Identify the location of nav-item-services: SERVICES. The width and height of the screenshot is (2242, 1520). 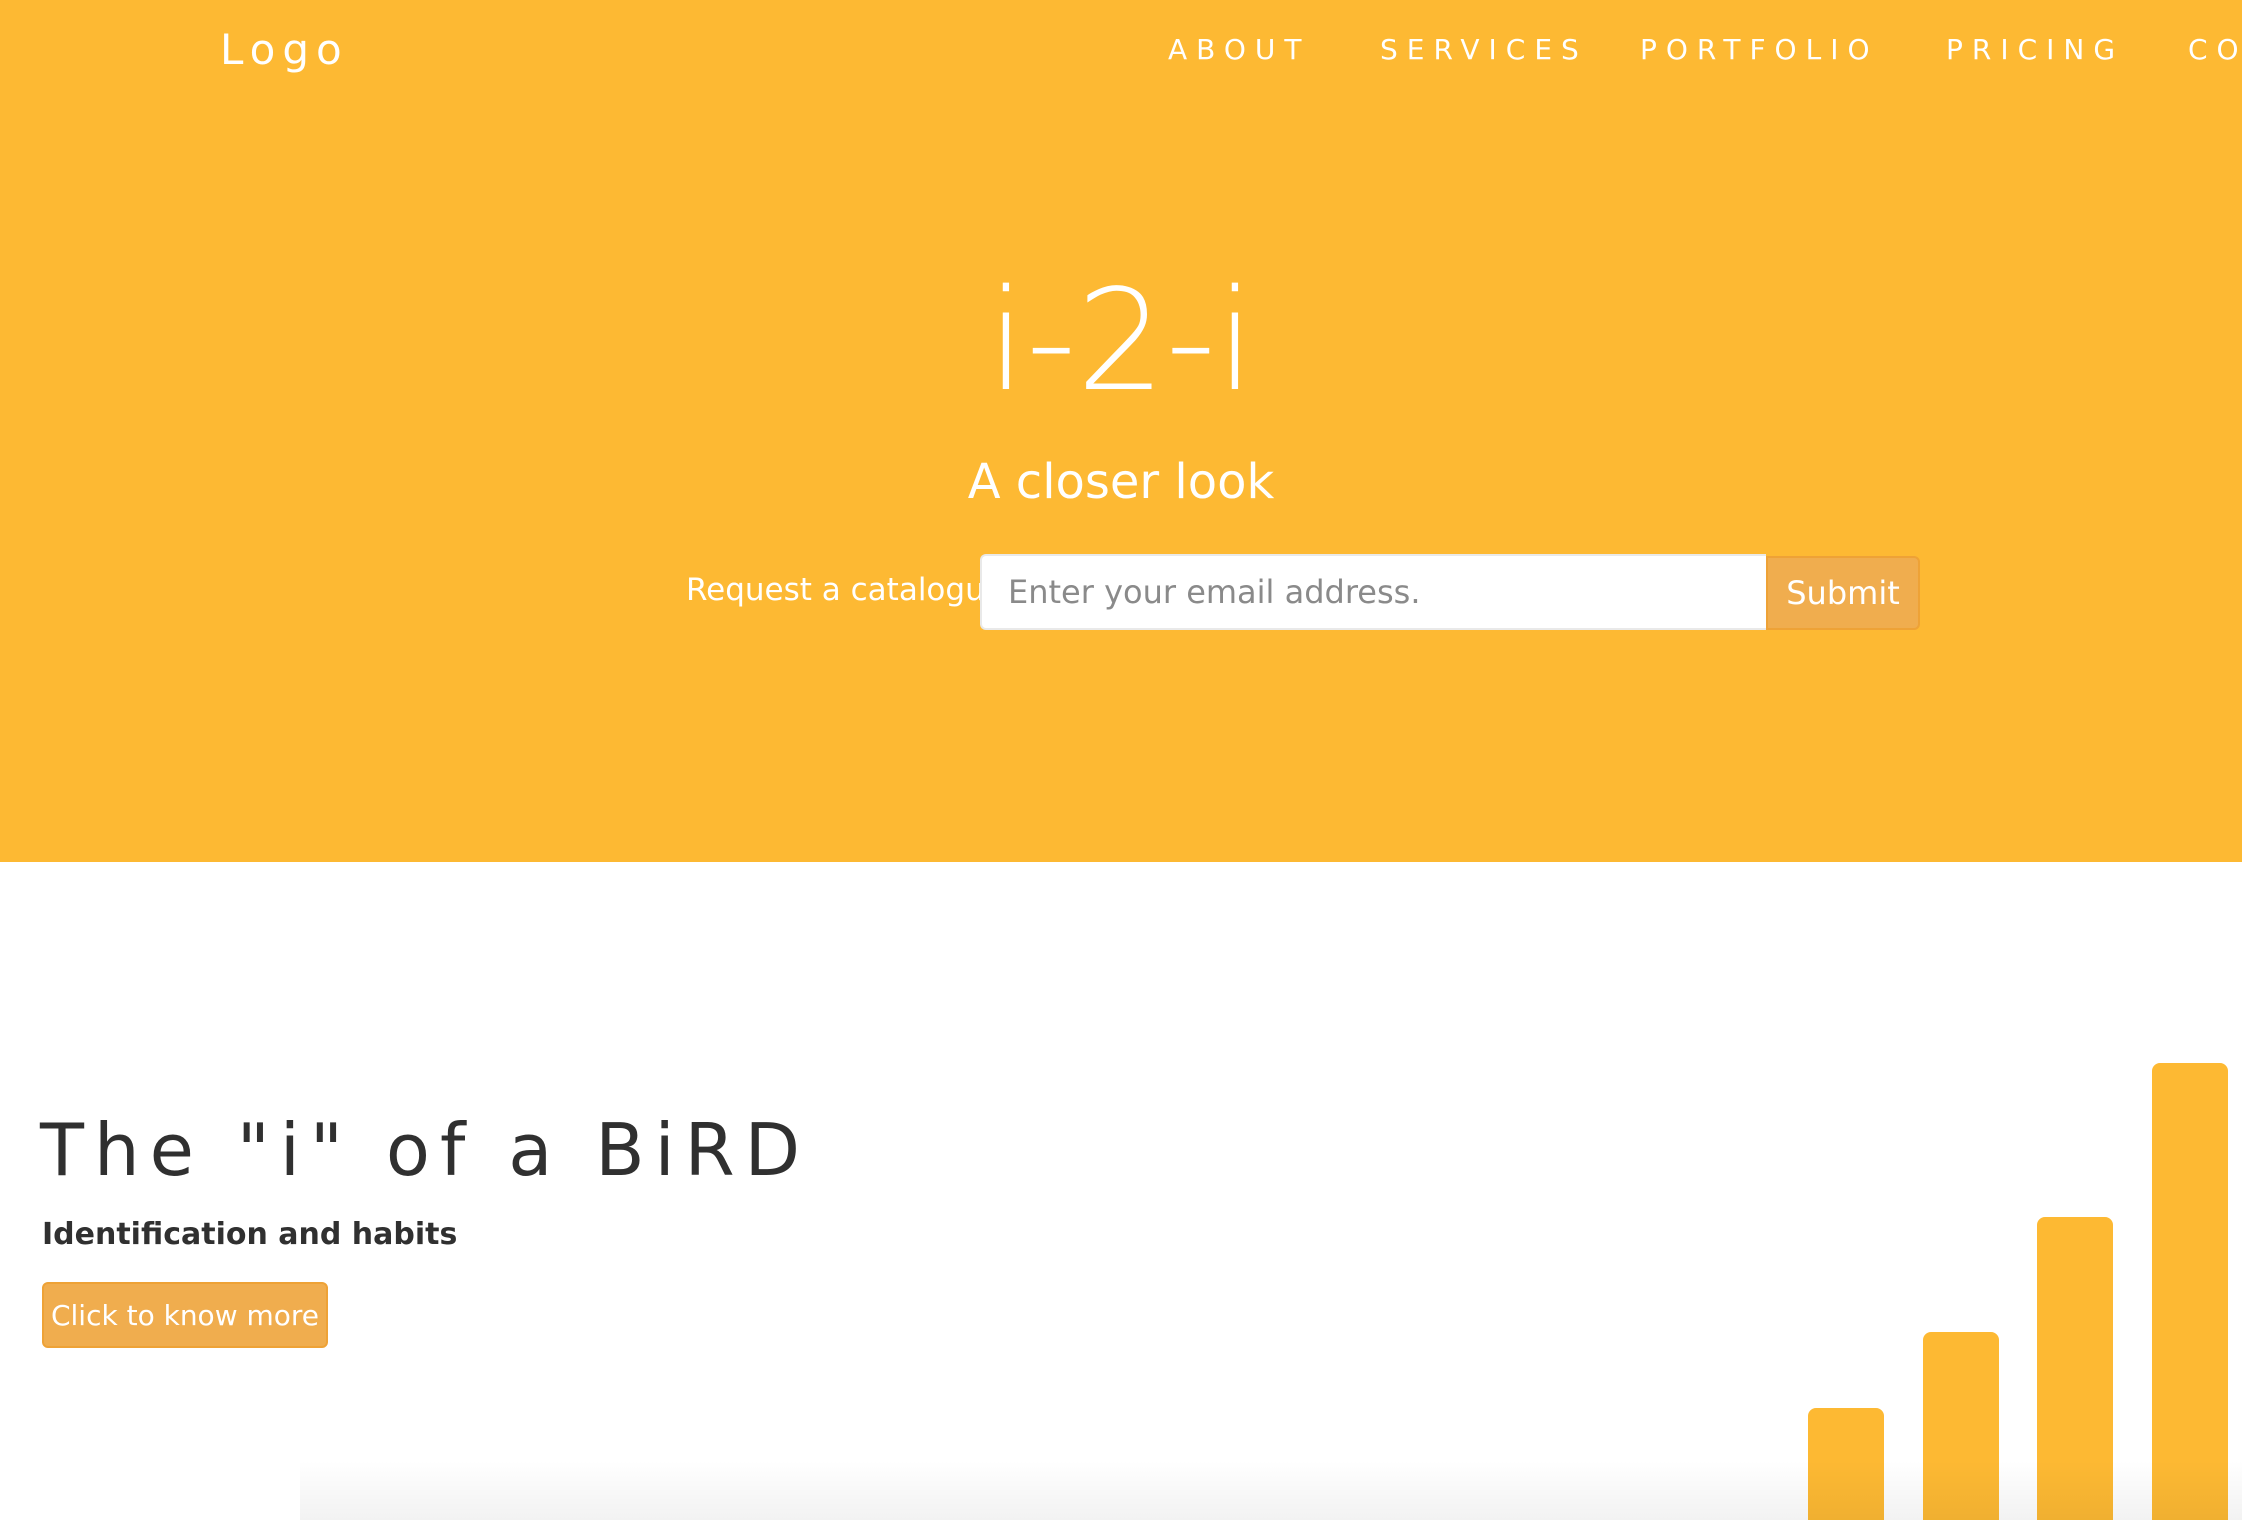
(1484, 50).